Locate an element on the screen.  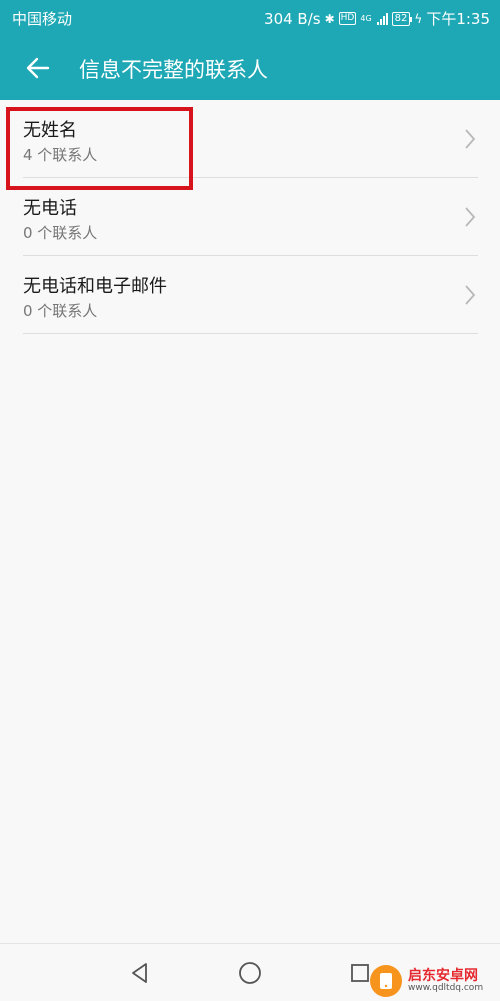
watermark-name: 启东安卓网 is located at coordinates (443, 975).